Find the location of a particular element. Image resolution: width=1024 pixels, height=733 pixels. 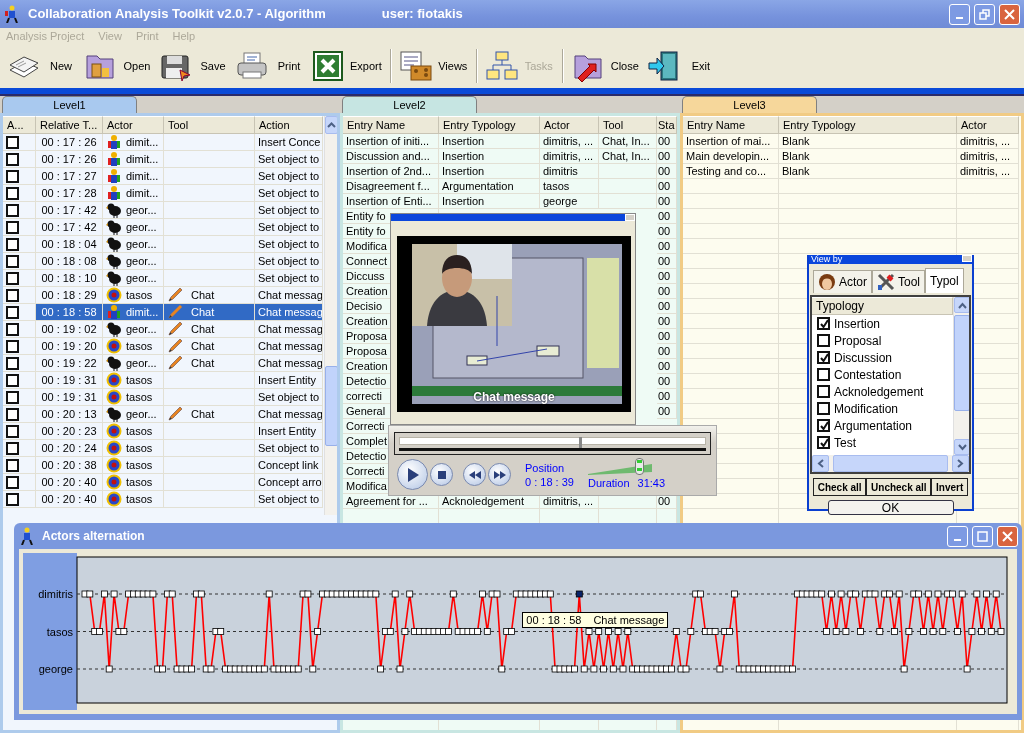

scroll-right-button is located at coordinates (960, 463).